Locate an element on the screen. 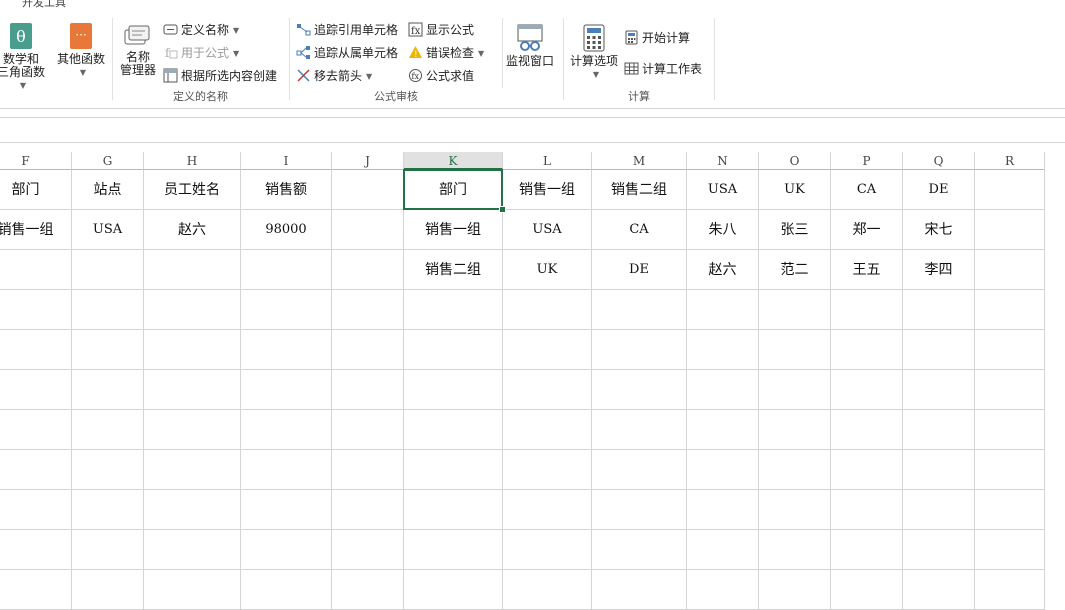 The image size is (1065, 610). cell-l10 is located at coordinates (547, 550).